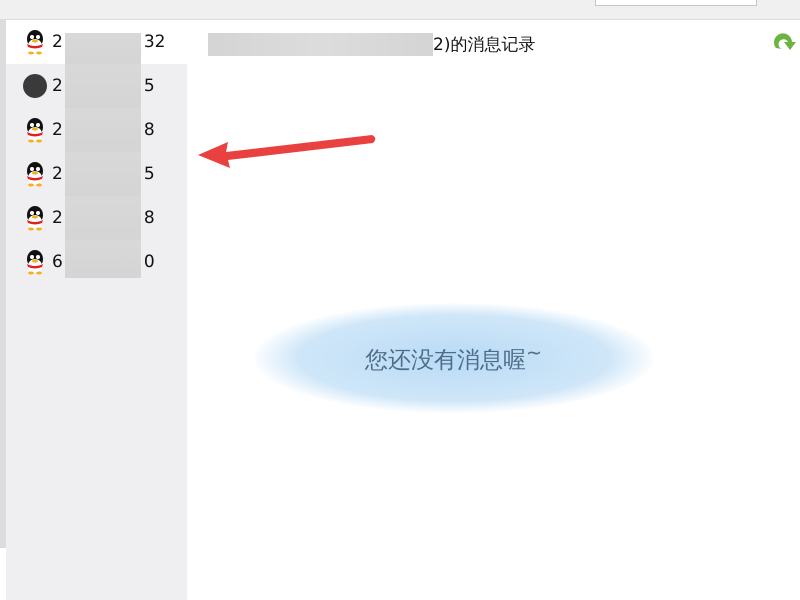 The width and height of the screenshot is (800, 600). Describe the element at coordinates (57, 262) in the screenshot. I see `contact-number-start: 6` at that location.